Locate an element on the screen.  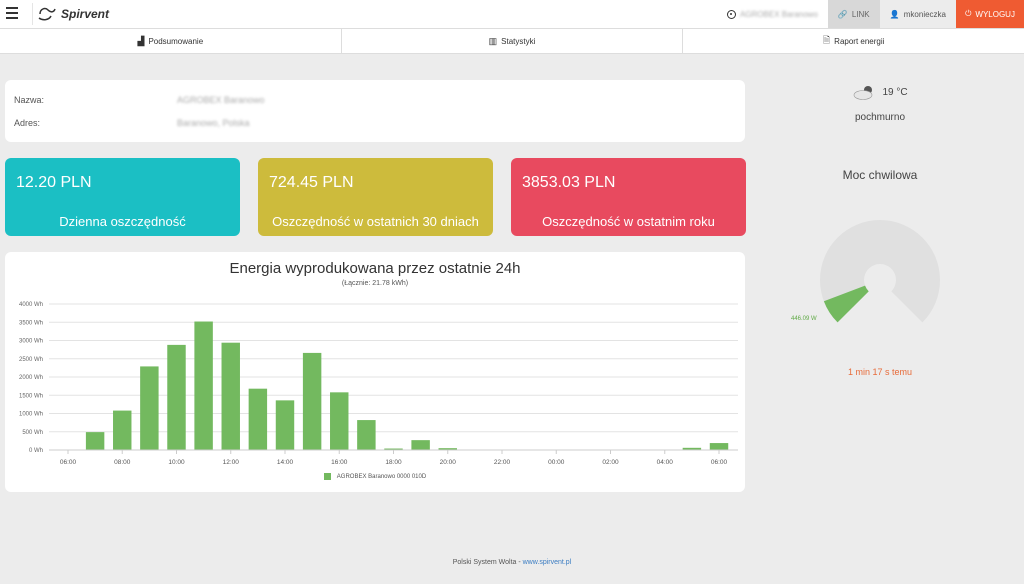
footer-text: Polski System Wolta - is located at coordinates (487, 562).